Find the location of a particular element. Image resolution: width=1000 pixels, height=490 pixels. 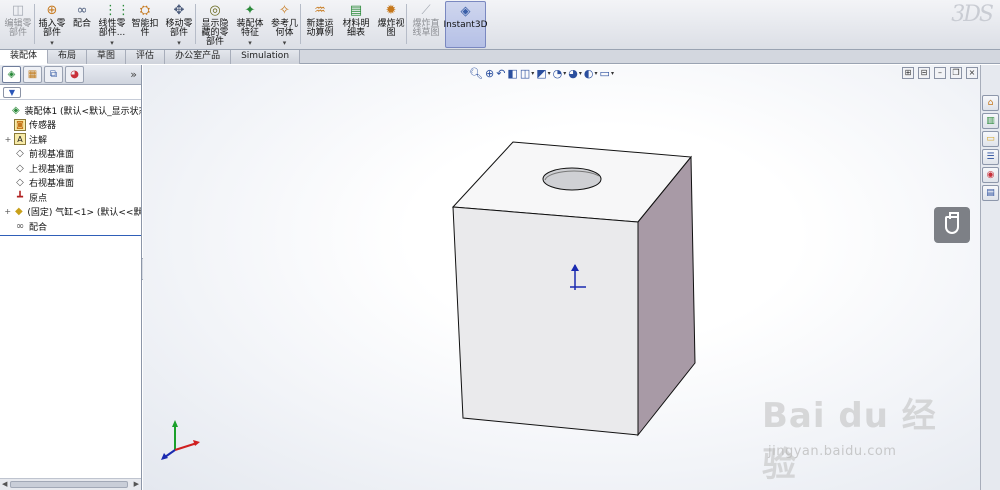

rollback-bar is located at coordinates (70, 235).